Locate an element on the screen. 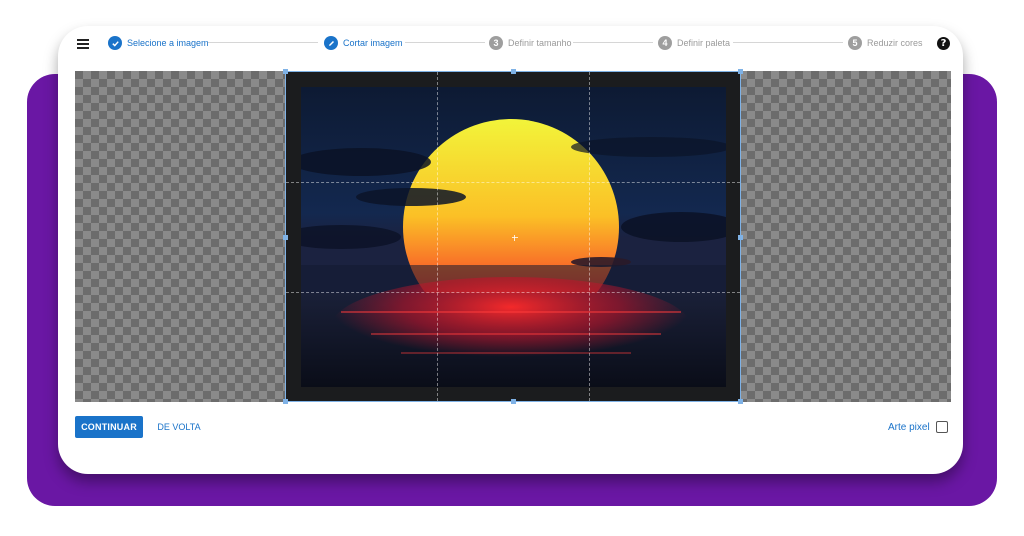 The width and height of the screenshot is (1024, 536). crop-handle-left is located at coordinates (285, 237).